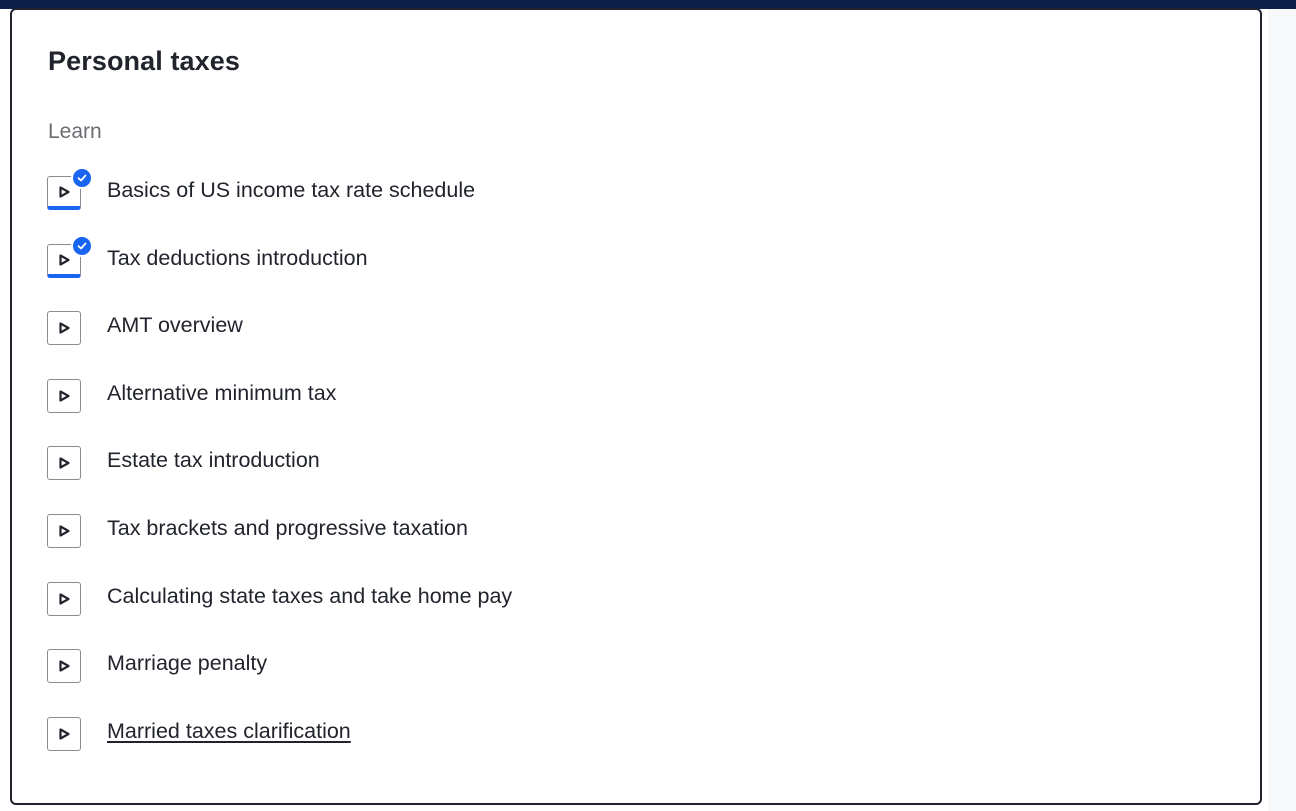 Image resolution: width=1296 pixels, height=811 pixels. I want to click on content-item-link: Estate tax introduction, so click(213, 460).